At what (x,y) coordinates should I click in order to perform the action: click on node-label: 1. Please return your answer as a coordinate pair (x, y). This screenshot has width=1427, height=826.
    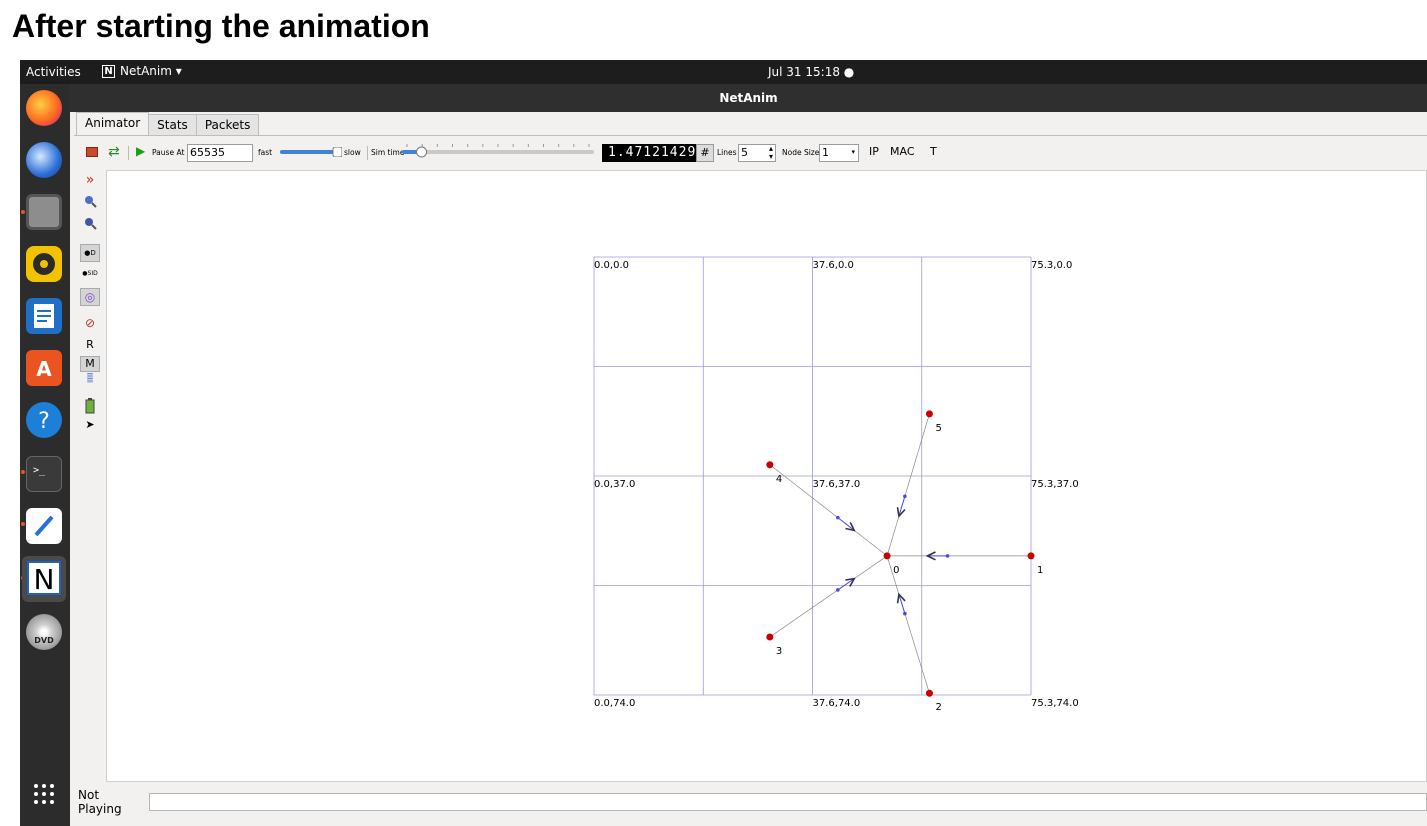
    Looking at the image, I should click on (1040, 570).